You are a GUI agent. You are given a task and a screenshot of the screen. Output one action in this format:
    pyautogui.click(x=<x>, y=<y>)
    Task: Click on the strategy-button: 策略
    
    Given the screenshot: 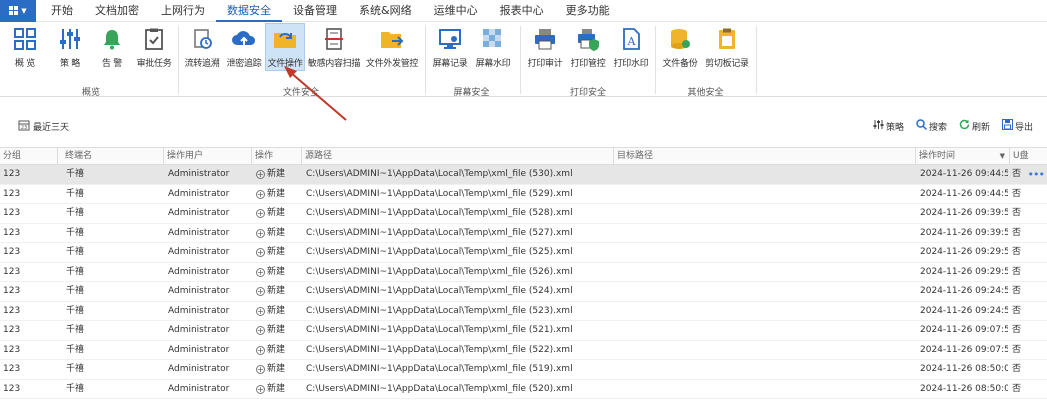 What is the action you would take?
    pyautogui.click(x=888, y=126)
    